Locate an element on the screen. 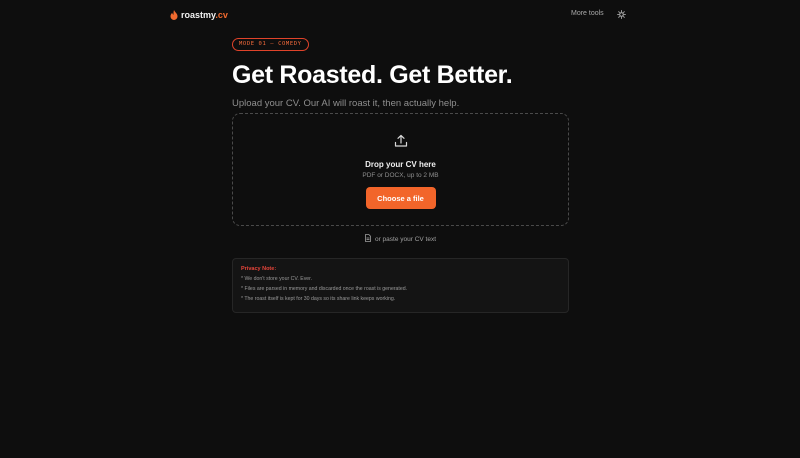  logo: roastmy.cv is located at coordinates (199, 15).